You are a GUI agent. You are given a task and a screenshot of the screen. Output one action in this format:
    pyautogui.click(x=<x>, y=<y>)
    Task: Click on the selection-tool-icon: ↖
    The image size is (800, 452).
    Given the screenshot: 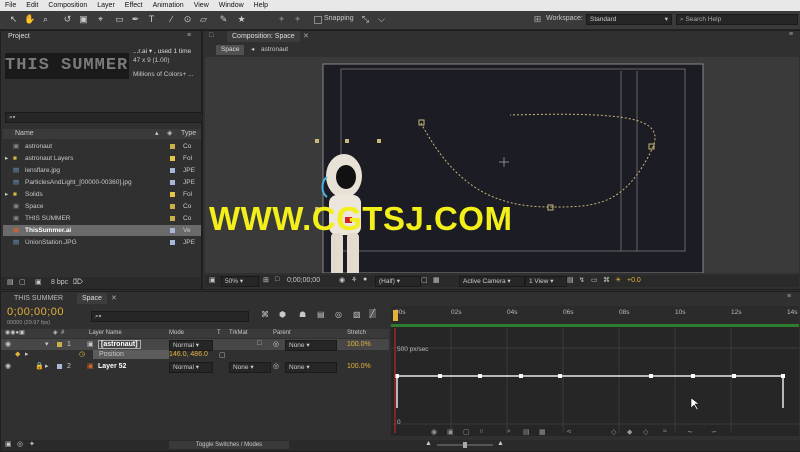 What is the action you would take?
    pyautogui.click(x=13, y=19)
    